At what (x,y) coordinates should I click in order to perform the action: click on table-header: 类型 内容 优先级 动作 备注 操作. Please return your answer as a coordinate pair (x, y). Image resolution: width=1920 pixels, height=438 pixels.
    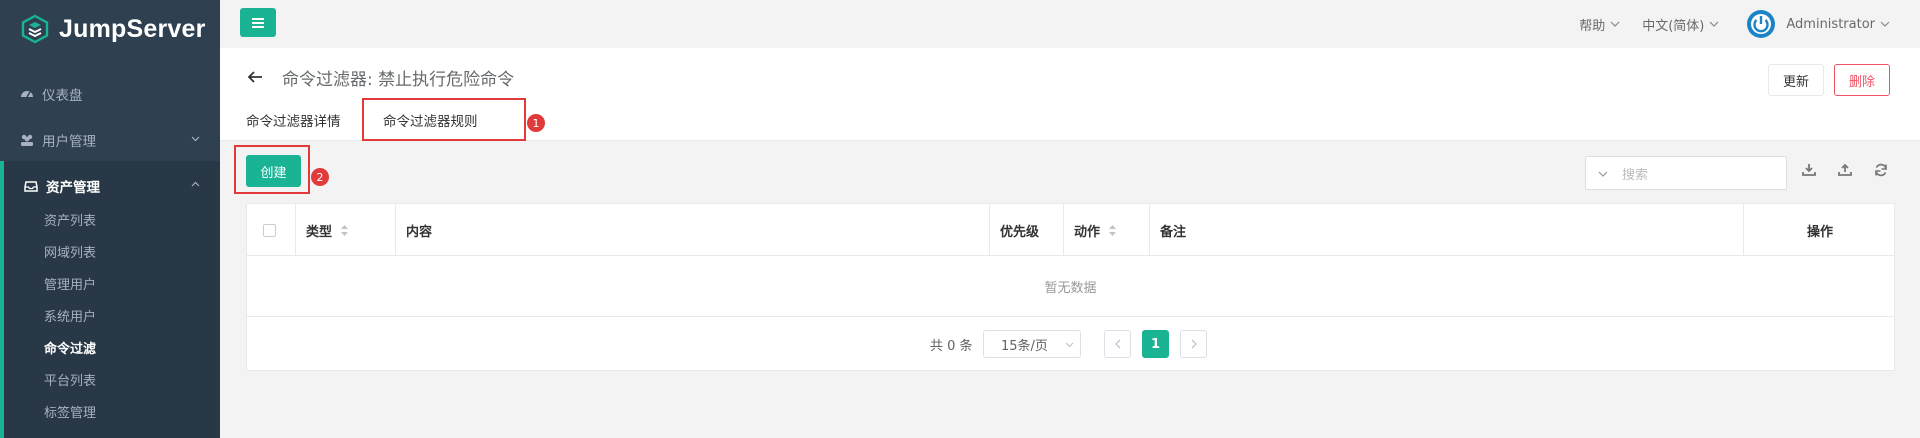
    Looking at the image, I should click on (1070, 230).